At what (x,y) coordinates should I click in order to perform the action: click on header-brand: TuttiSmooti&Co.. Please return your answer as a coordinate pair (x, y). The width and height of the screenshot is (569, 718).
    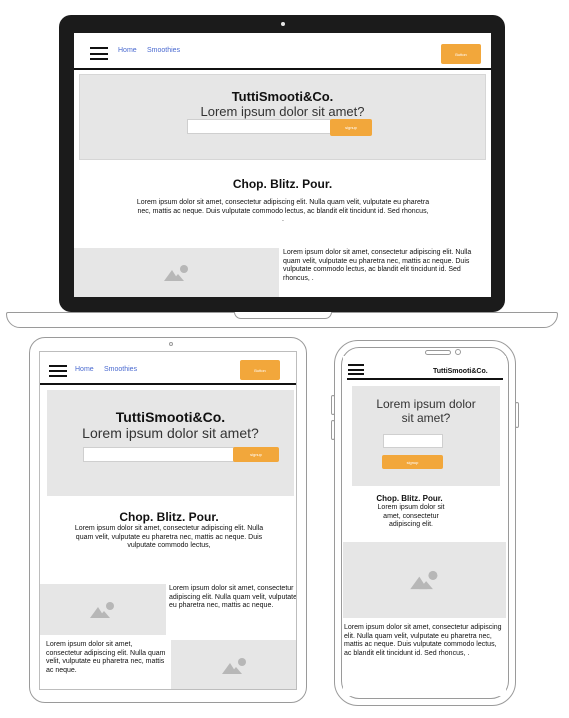
    Looking at the image, I should click on (460, 371).